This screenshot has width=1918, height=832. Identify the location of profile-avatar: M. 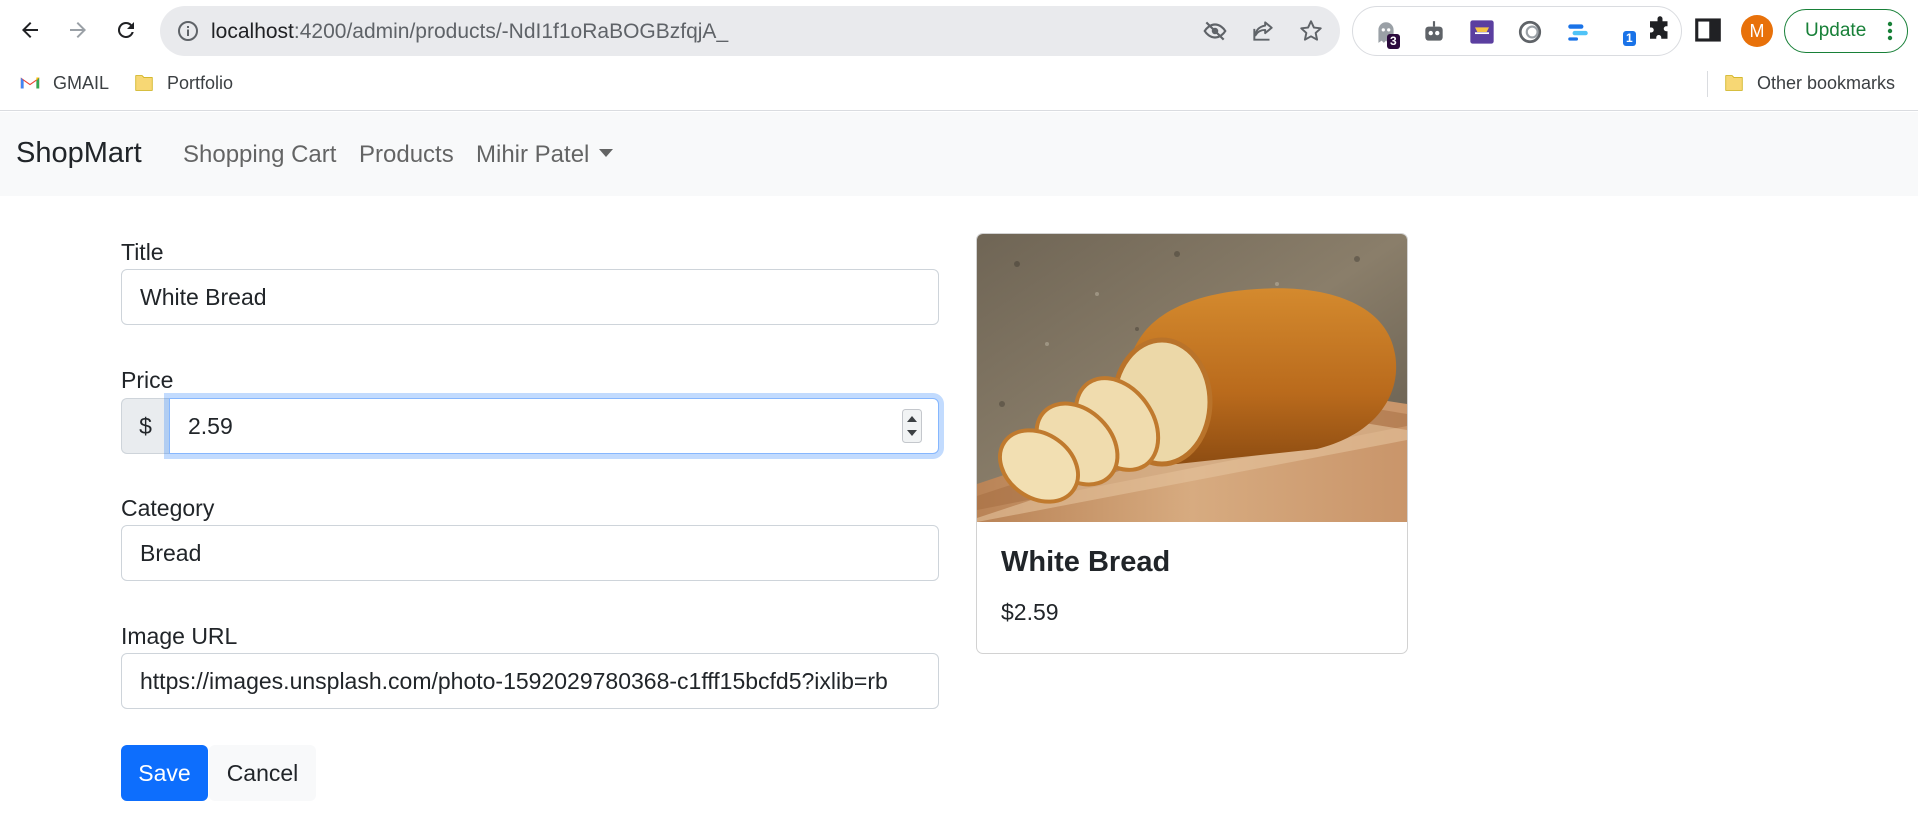
(1757, 31).